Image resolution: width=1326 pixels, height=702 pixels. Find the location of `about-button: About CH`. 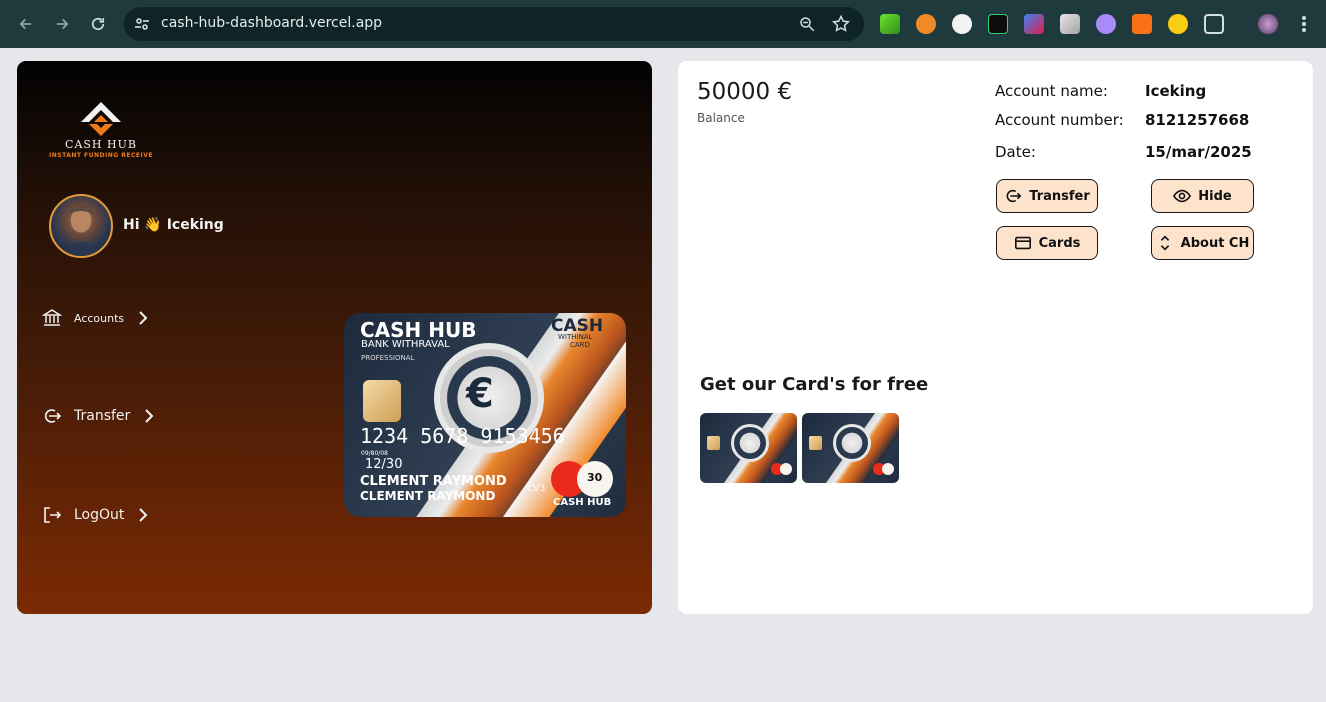

about-button: About CH is located at coordinates (1202, 243).